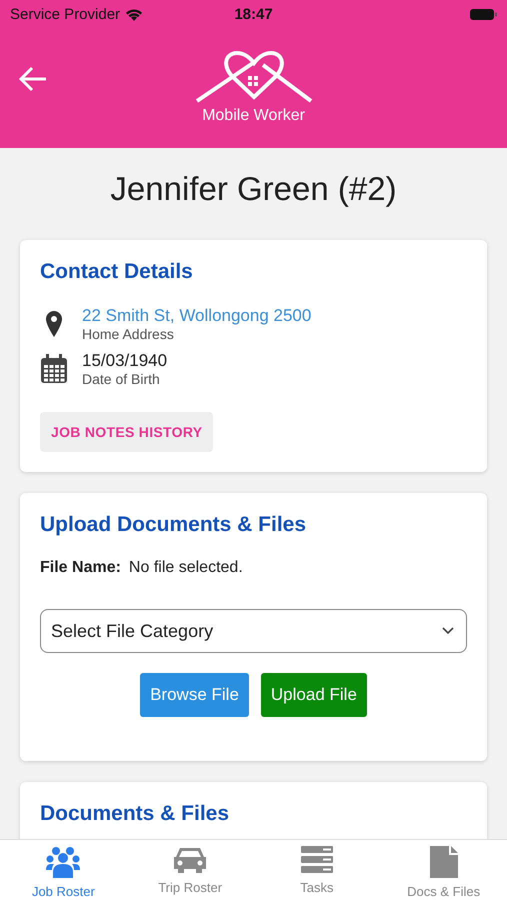 This screenshot has width=507, height=900. Describe the element at coordinates (190, 860) in the screenshot. I see `car-icon` at that location.